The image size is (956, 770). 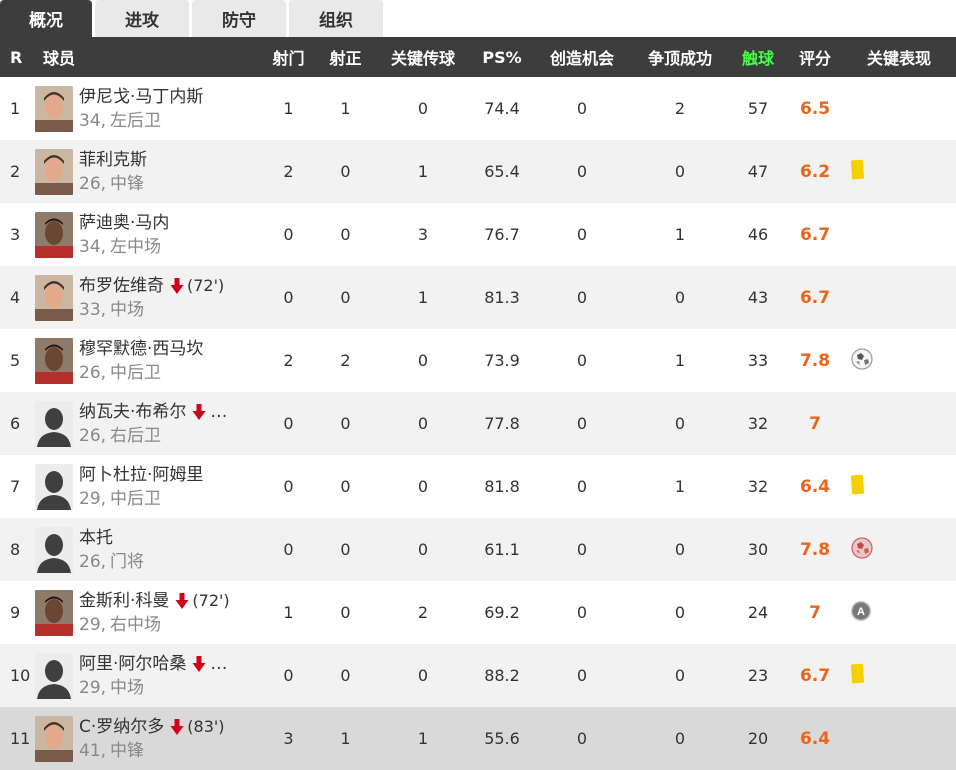 I want to click on col-header-rank: R, so click(x=17, y=57).